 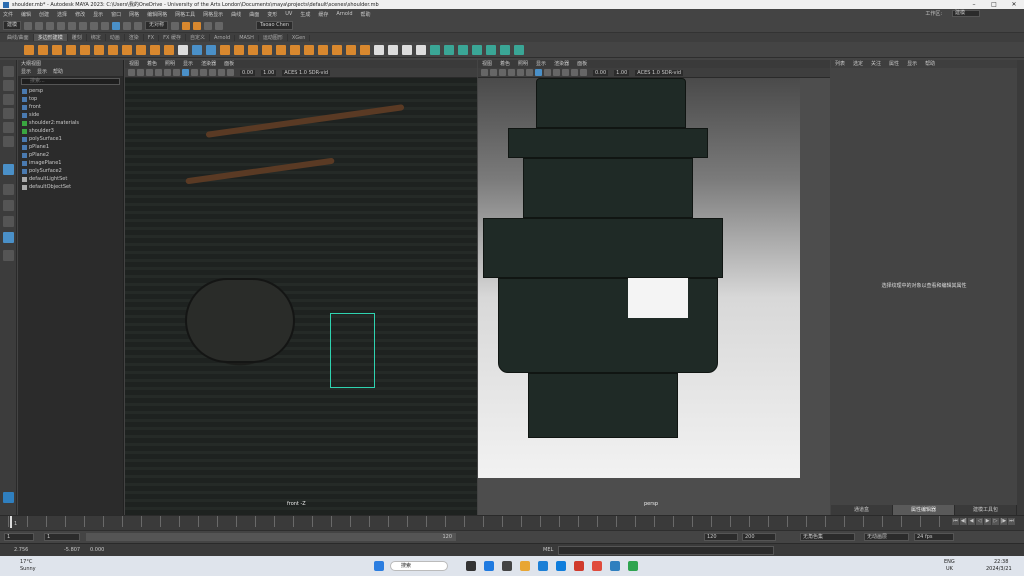 What do you see at coordinates (463, 49) in the screenshot?
I see `uv-editor-icon` at bounding box center [463, 49].